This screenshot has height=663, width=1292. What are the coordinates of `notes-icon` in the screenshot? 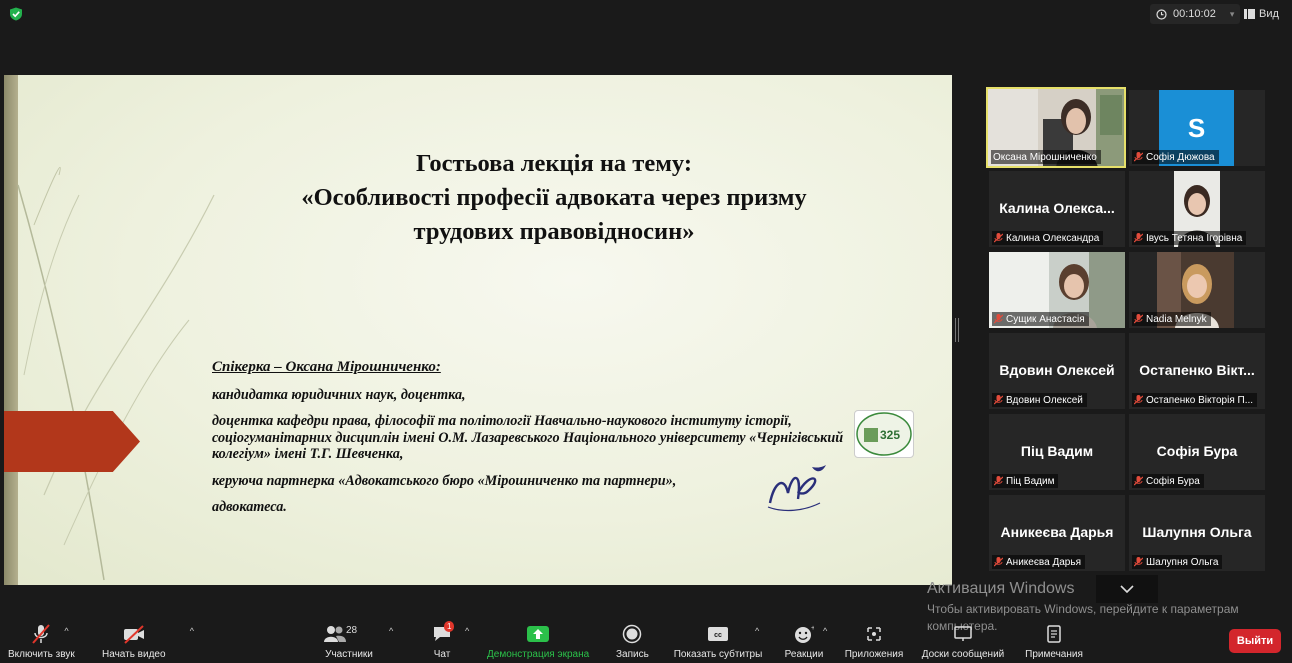 It's located at (1054, 634).